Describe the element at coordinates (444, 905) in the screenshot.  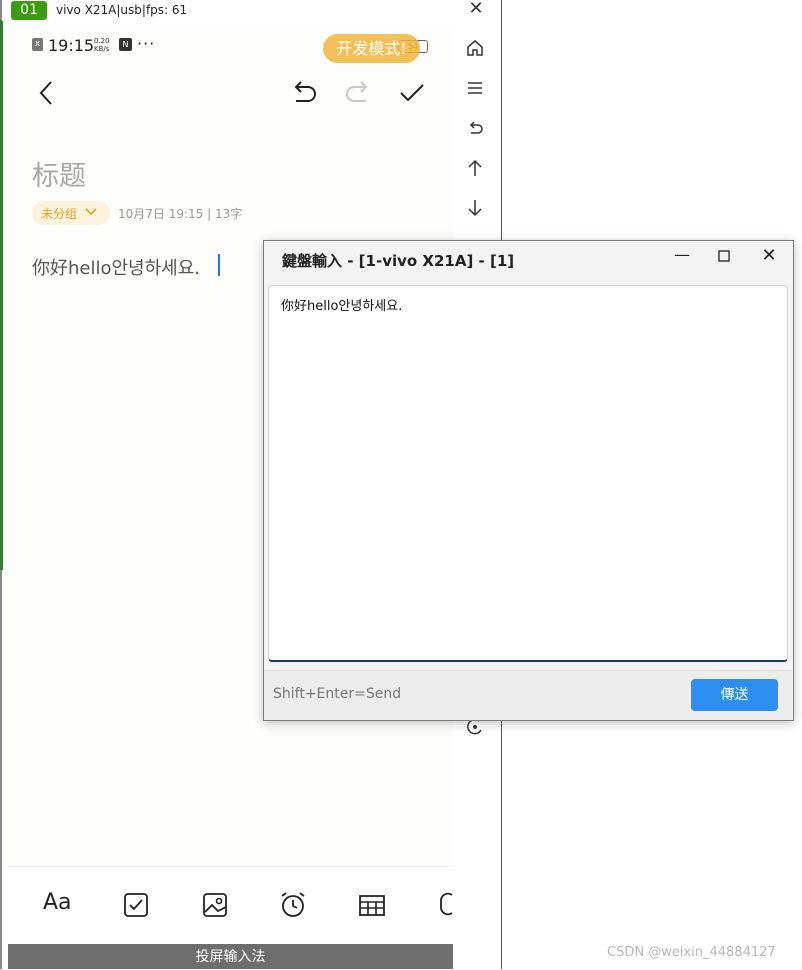
I see `microphone-icon` at that location.